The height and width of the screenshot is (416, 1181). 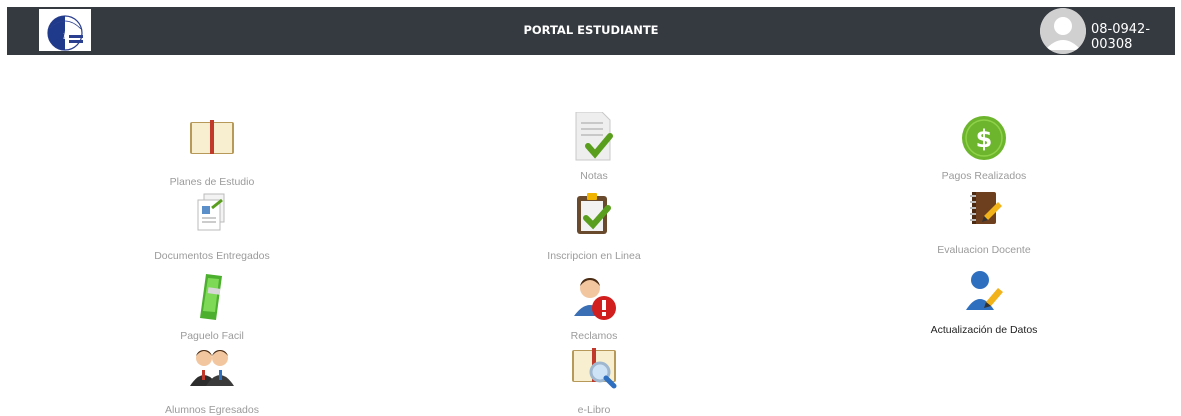 What do you see at coordinates (212, 144) in the screenshot?
I see `open-book-icon` at bounding box center [212, 144].